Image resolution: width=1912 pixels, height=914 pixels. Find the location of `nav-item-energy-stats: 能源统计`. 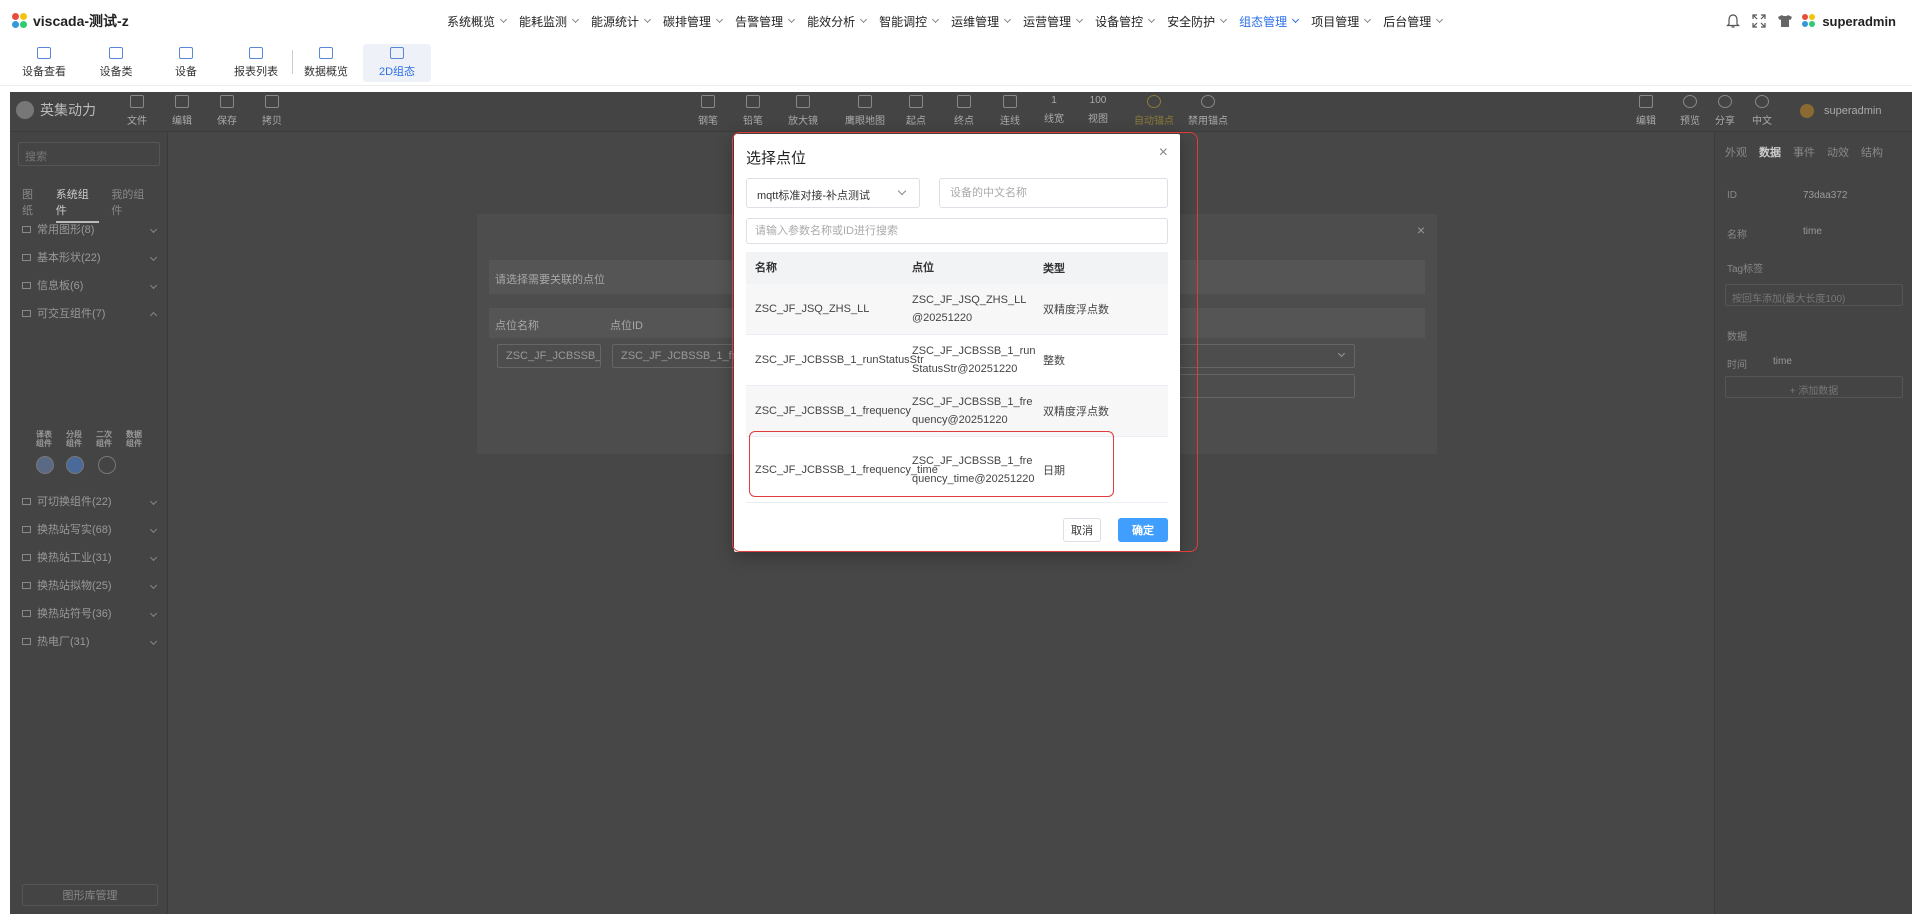

nav-item-energy-stats: 能源统计 is located at coordinates (621, 21).